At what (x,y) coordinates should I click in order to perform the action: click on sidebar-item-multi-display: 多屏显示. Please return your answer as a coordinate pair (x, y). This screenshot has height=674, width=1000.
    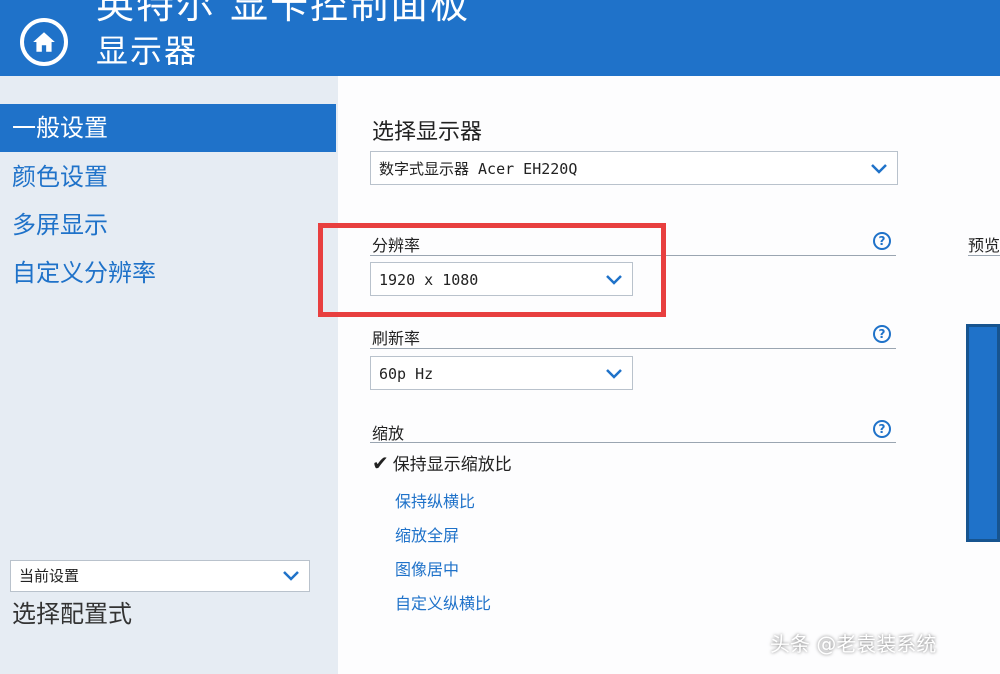
    Looking at the image, I should click on (168, 225).